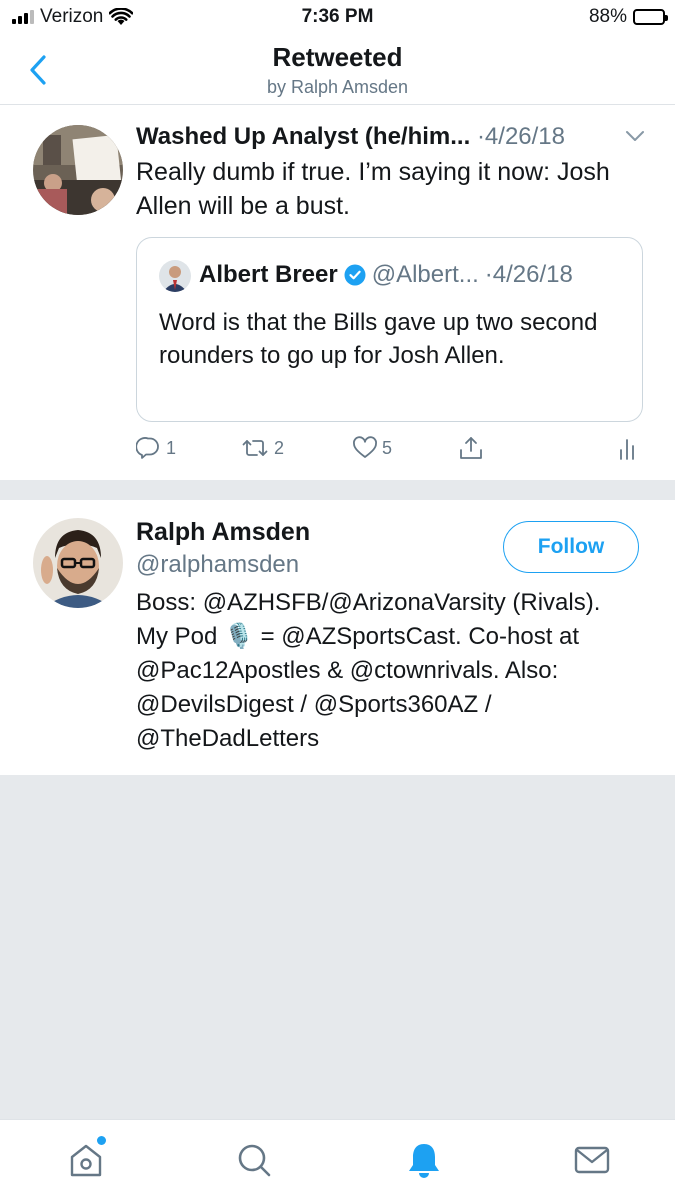  Describe the element at coordinates (387, 447) in the screenshot. I see `like-count: 5` at that location.